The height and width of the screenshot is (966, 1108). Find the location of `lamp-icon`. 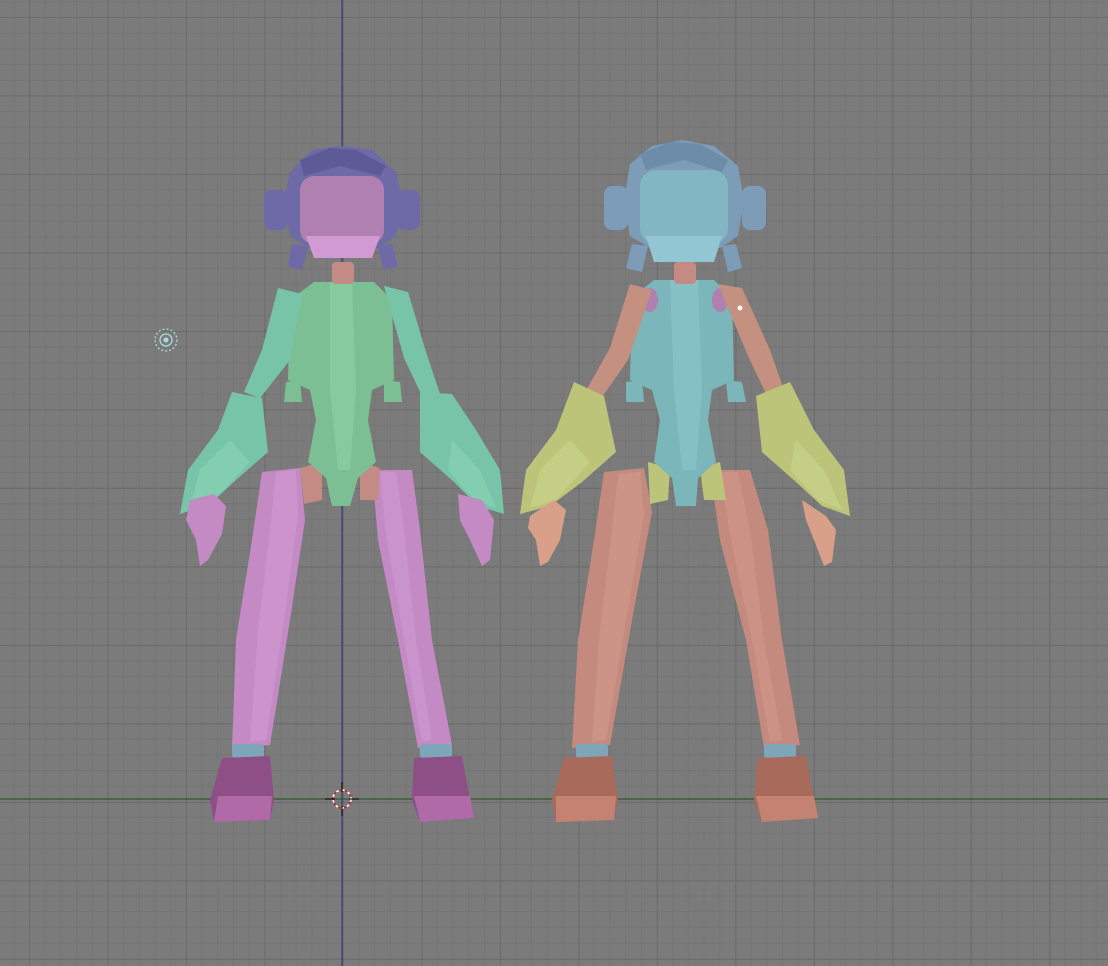

lamp-icon is located at coordinates (166, 340).